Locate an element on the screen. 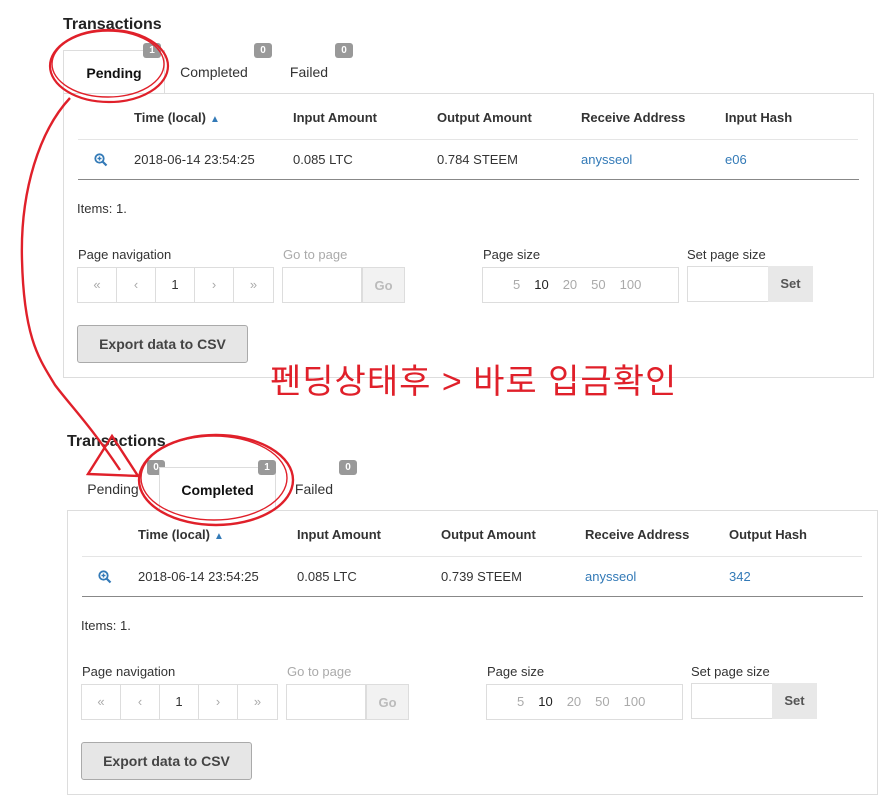  cell-input-hash-link: e06 is located at coordinates (736, 159).